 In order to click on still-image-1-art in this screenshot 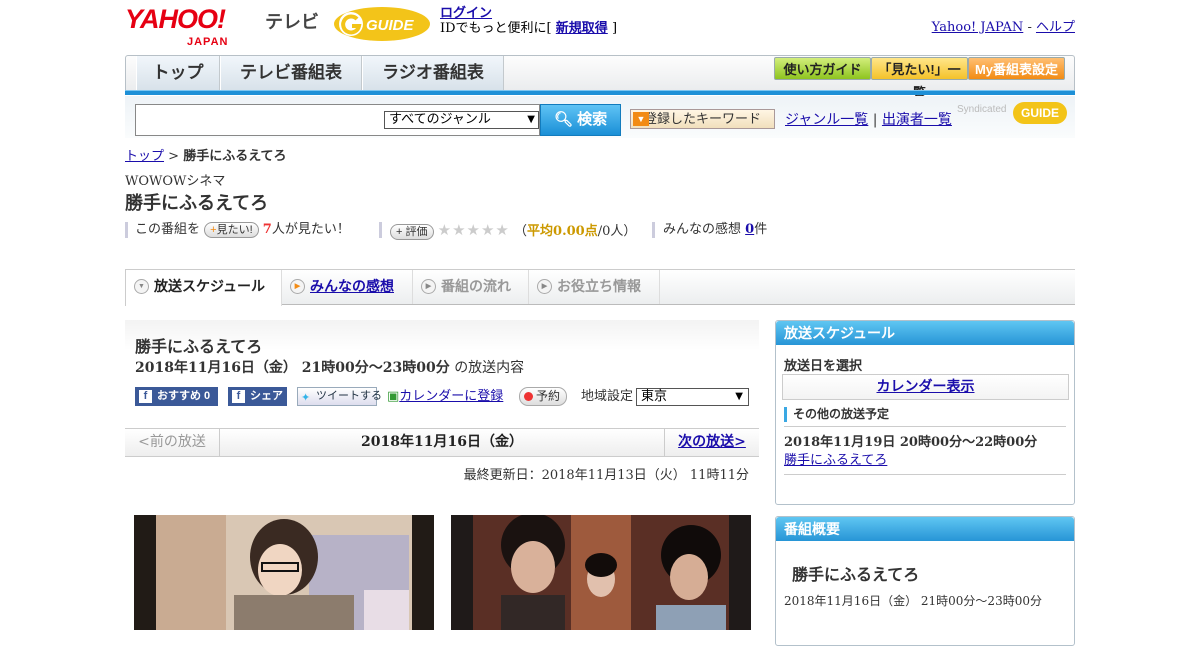, I will do `click(284, 572)`.